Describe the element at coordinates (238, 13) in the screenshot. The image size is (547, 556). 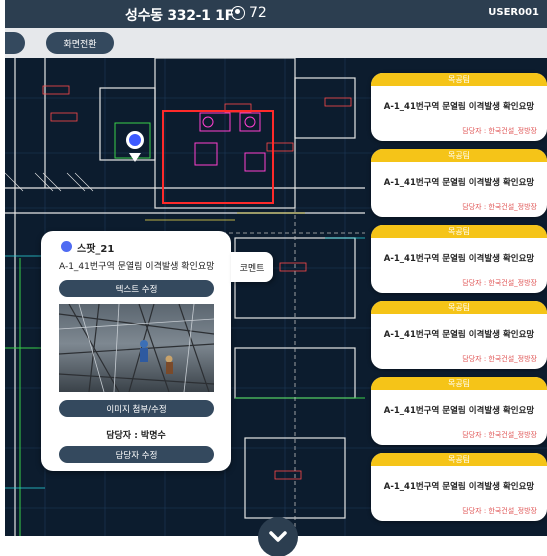
I see `user-icon` at that location.